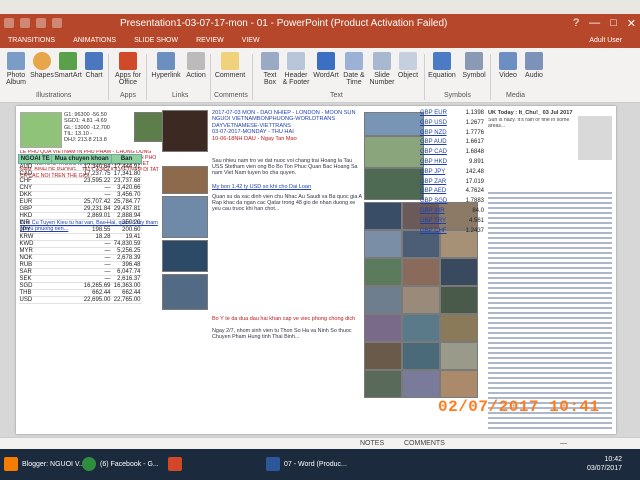 This screenshot has height=480, width=640. Describe the element at coordinates (196, 61) in the screenshot. I see `action-star-icon` at that location.